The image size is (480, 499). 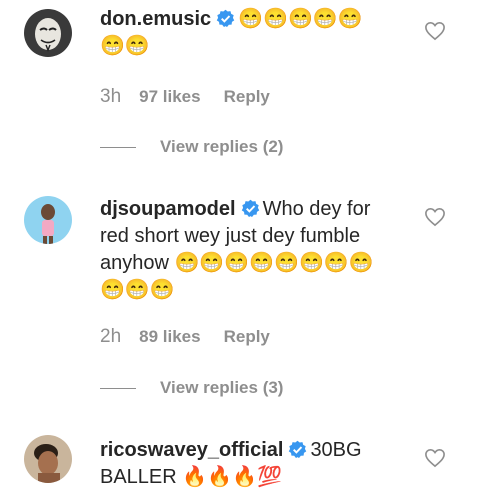 I want to click on comment-username: ricoswavey_official, so click(x=191, y=450).